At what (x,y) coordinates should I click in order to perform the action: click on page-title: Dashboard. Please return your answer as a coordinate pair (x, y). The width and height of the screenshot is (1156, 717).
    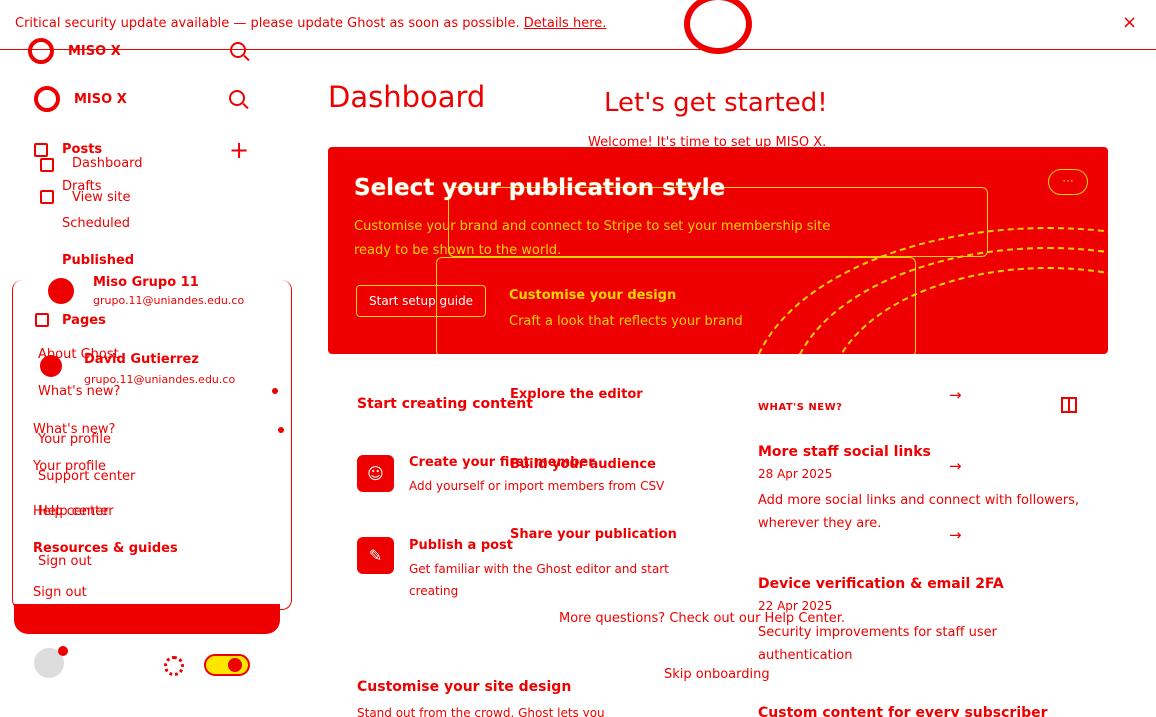
    Looking at the image, I should click on (407, 97).